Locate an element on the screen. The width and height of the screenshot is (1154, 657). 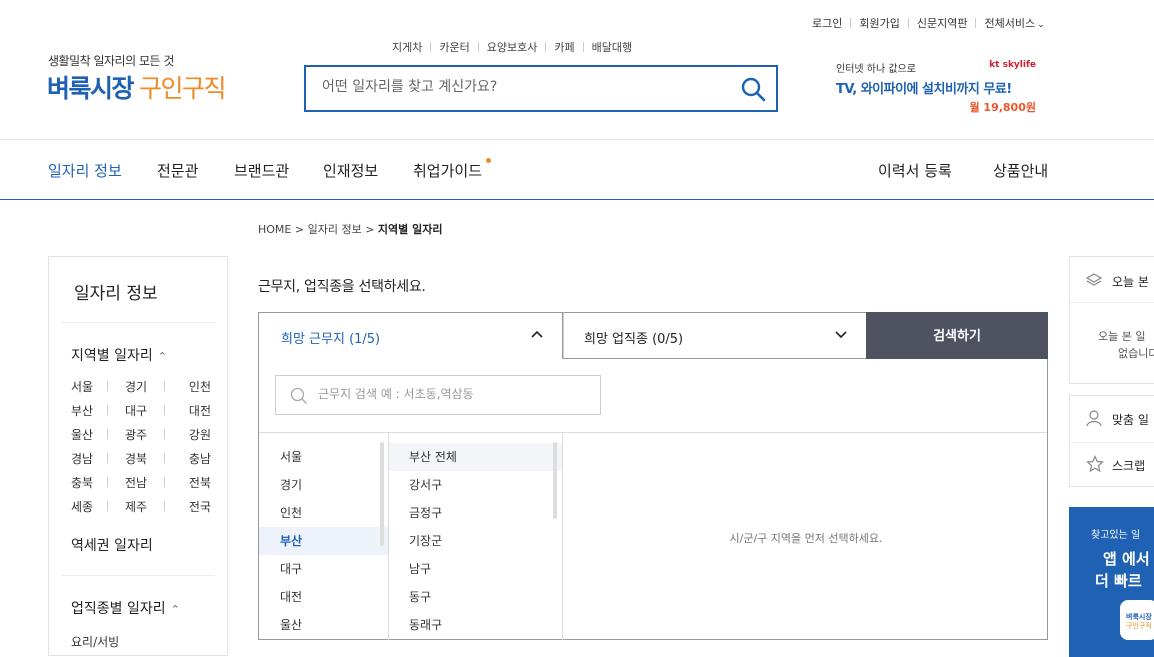
nav-underline is located at coordinates (577, 199).